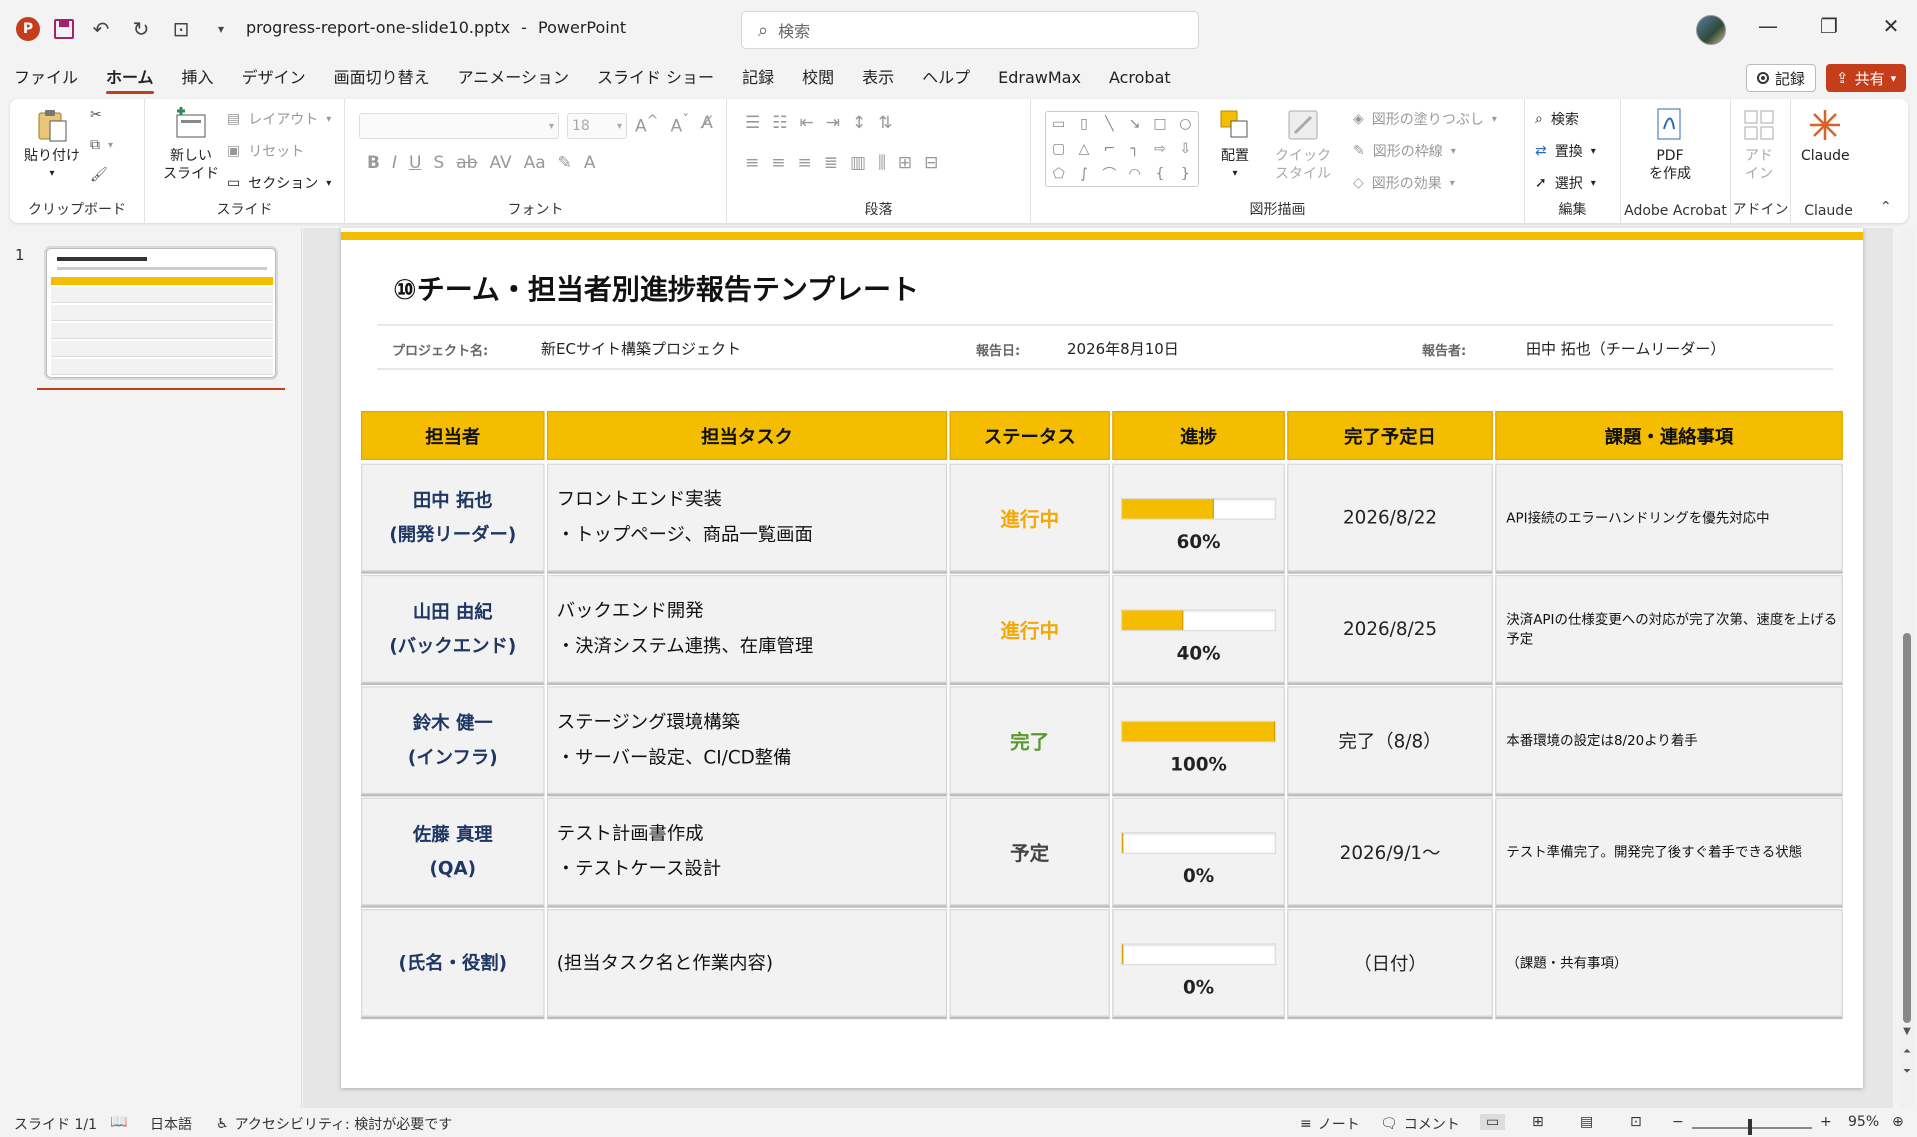 The width and height of the screenshot is (1917, 1137). Describe the element at coordinates (1058, 149) in the screenshot. I see `rounded-rect-shape-icon: ▢` at that location.